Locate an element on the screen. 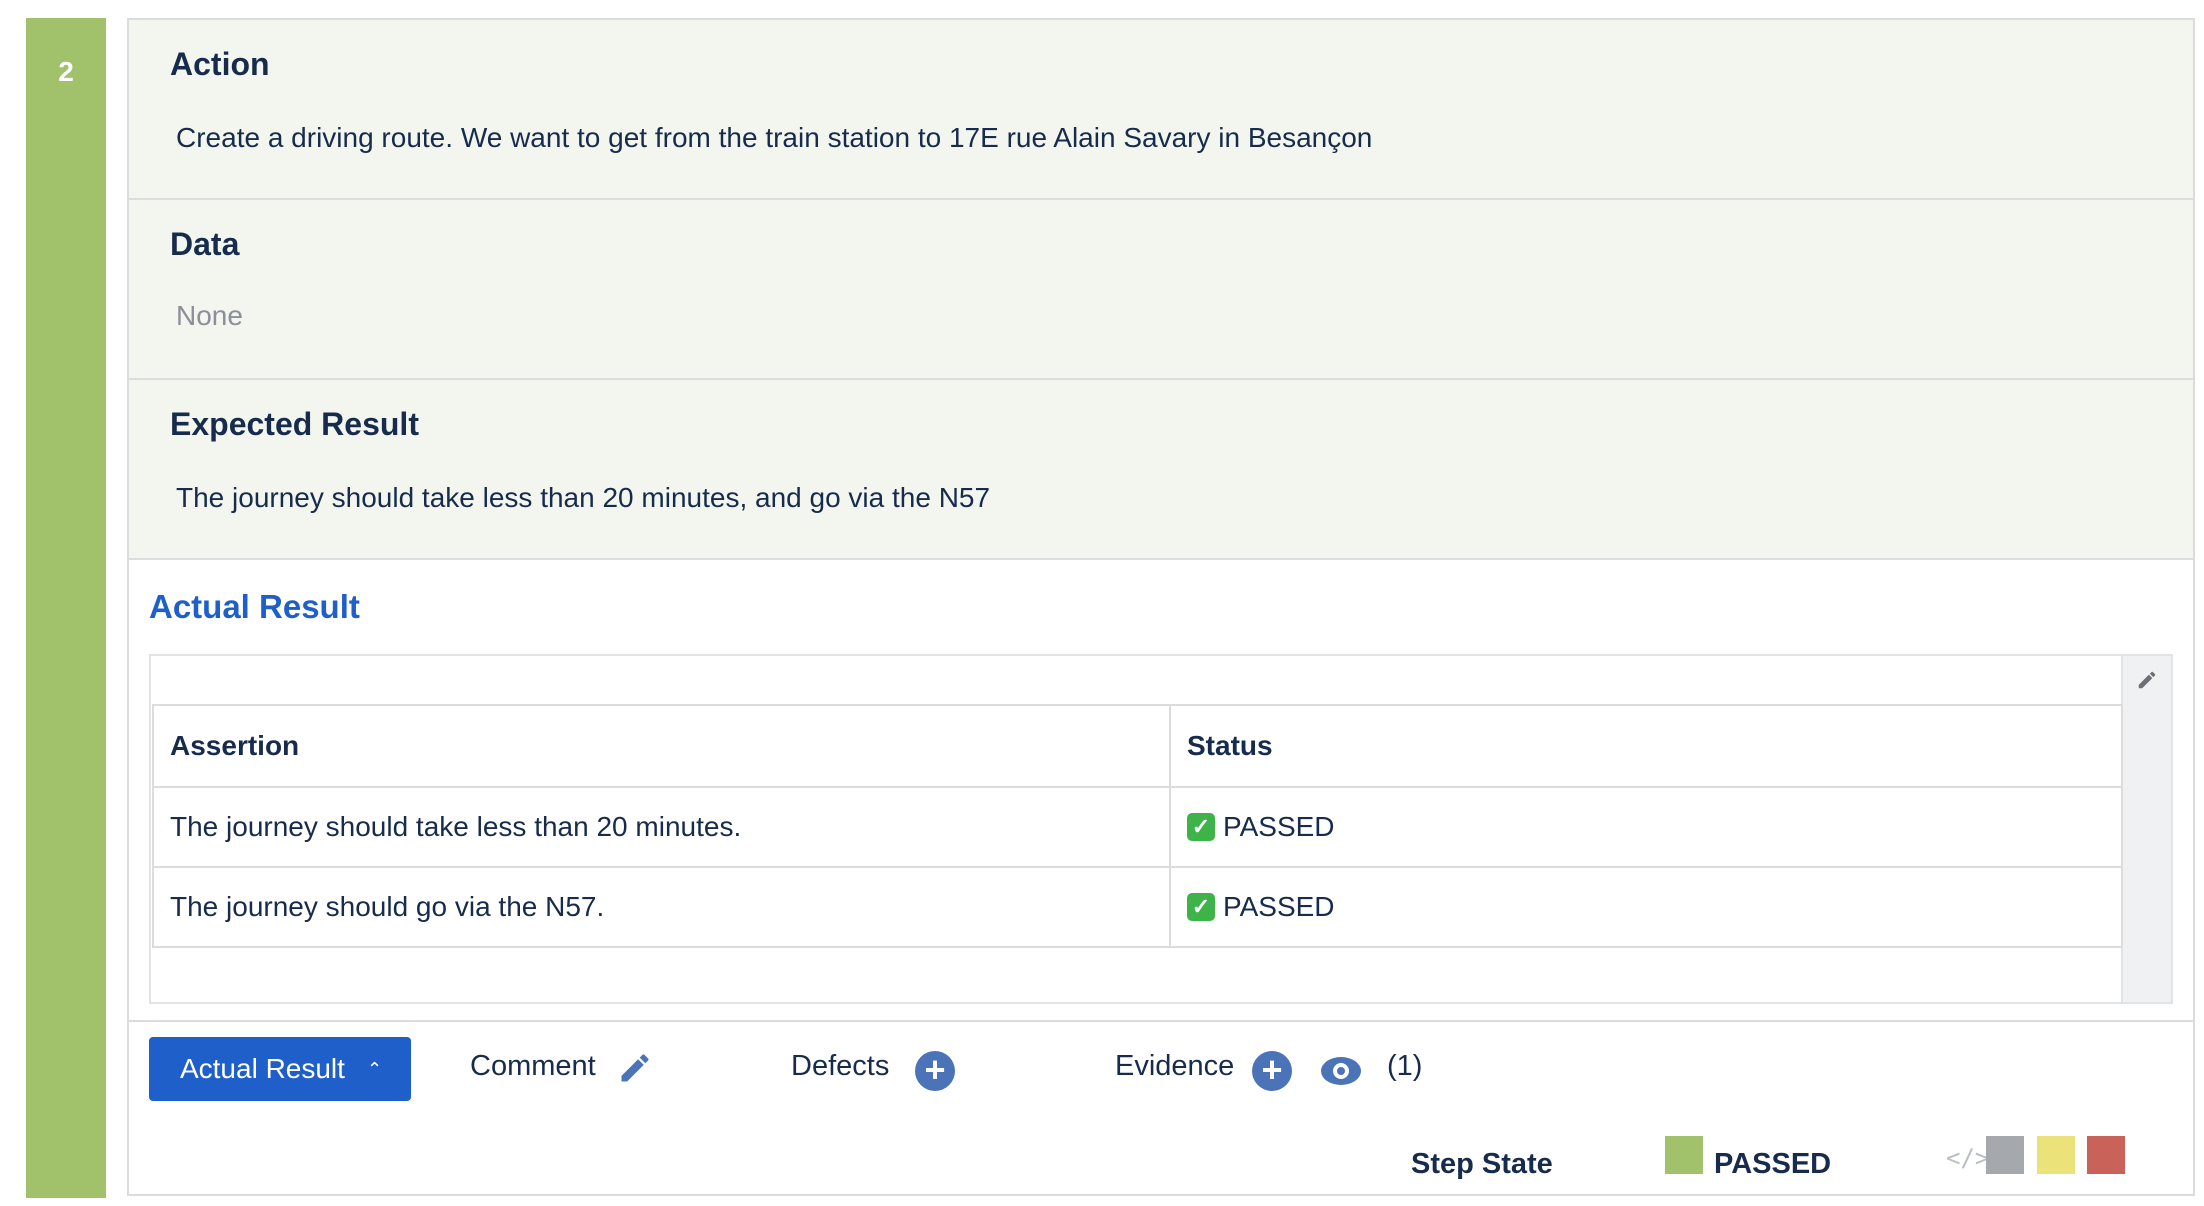 The image size is (2204, 1206). step-number: 2 is located at coordinates (66, 71).